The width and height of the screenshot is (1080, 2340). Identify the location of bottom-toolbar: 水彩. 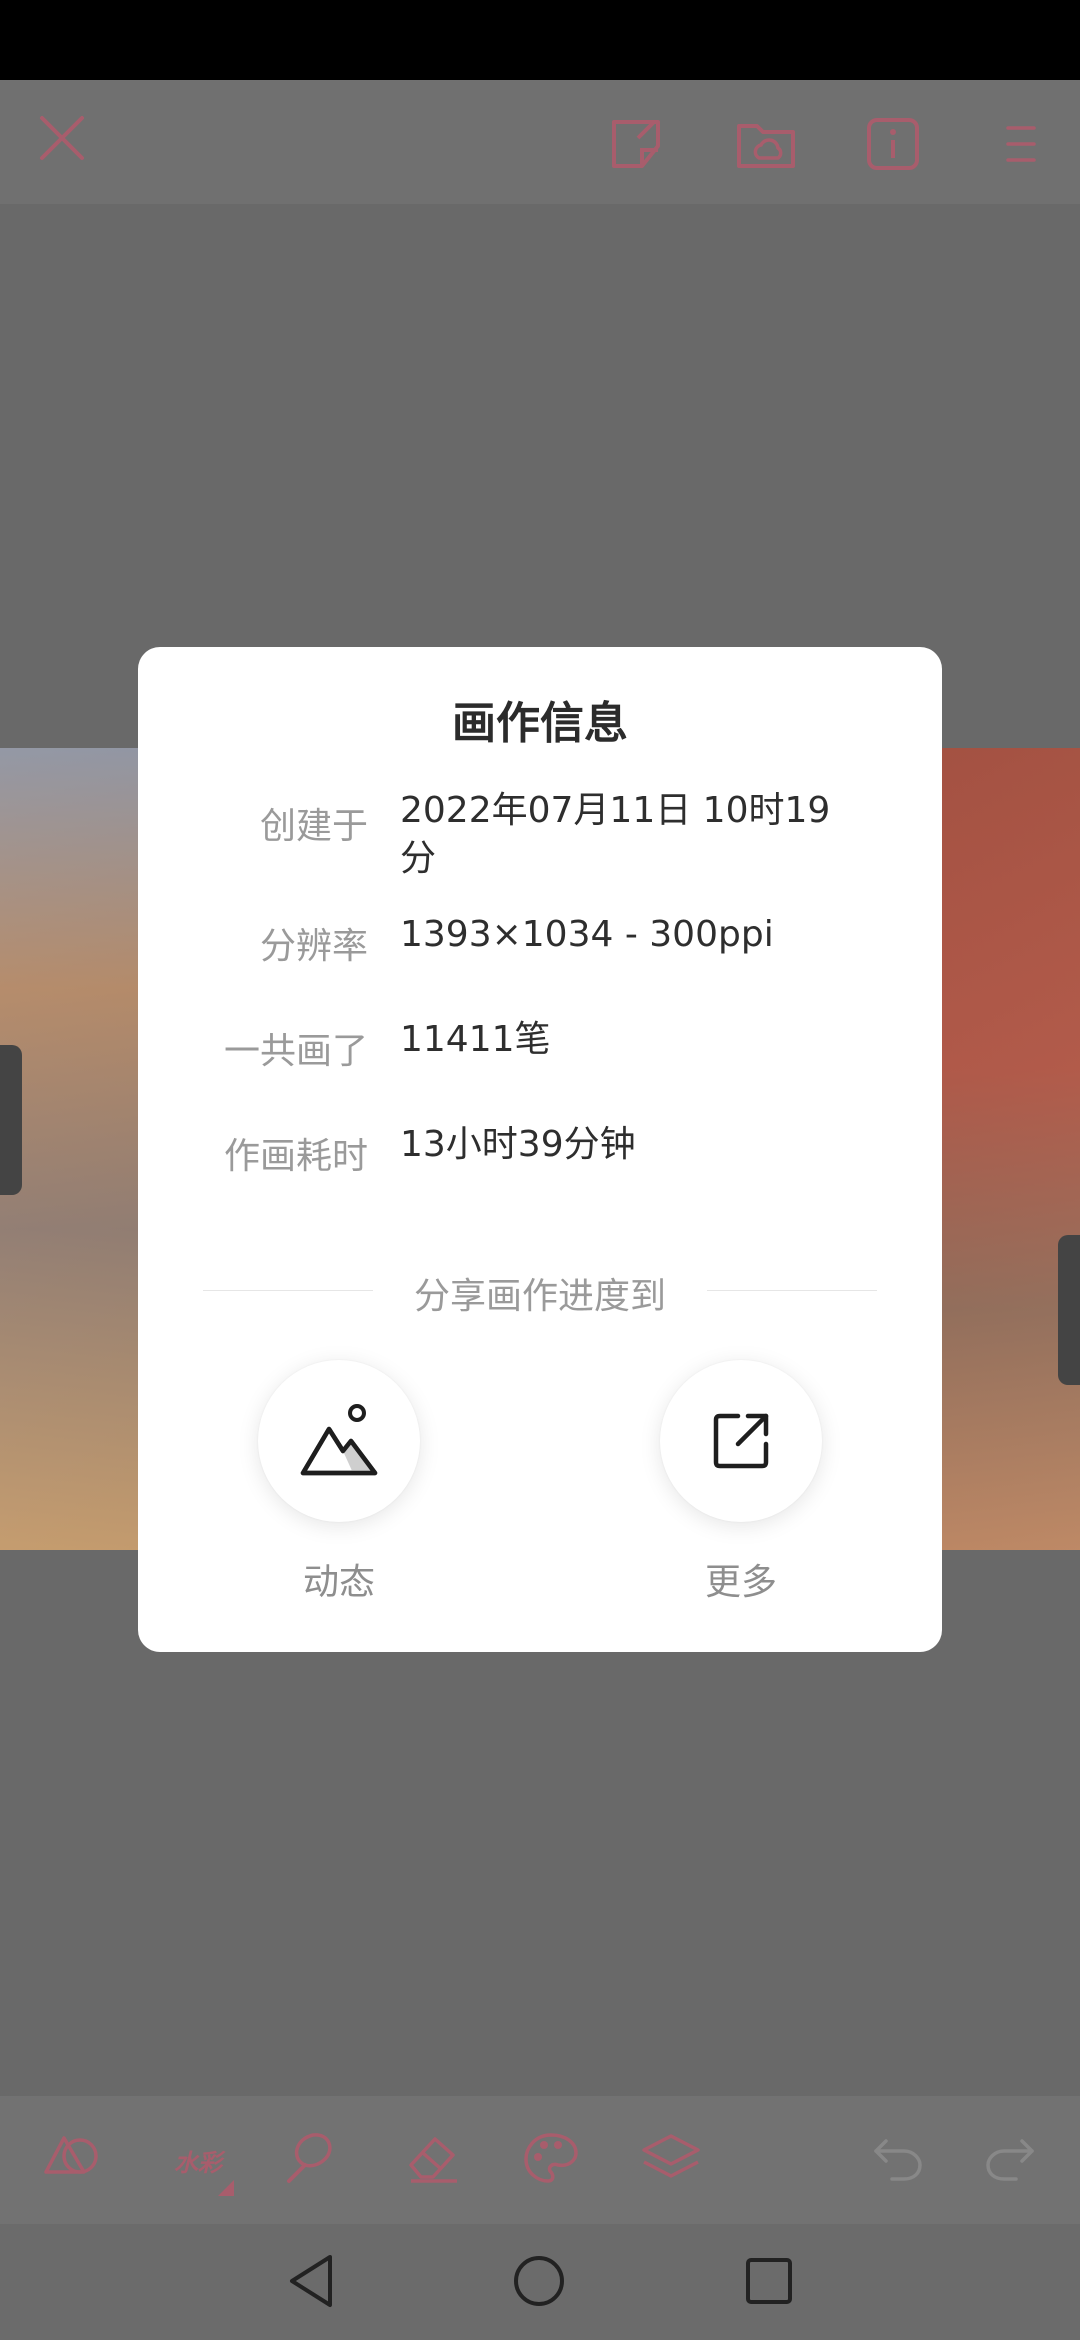
(540, 2160).